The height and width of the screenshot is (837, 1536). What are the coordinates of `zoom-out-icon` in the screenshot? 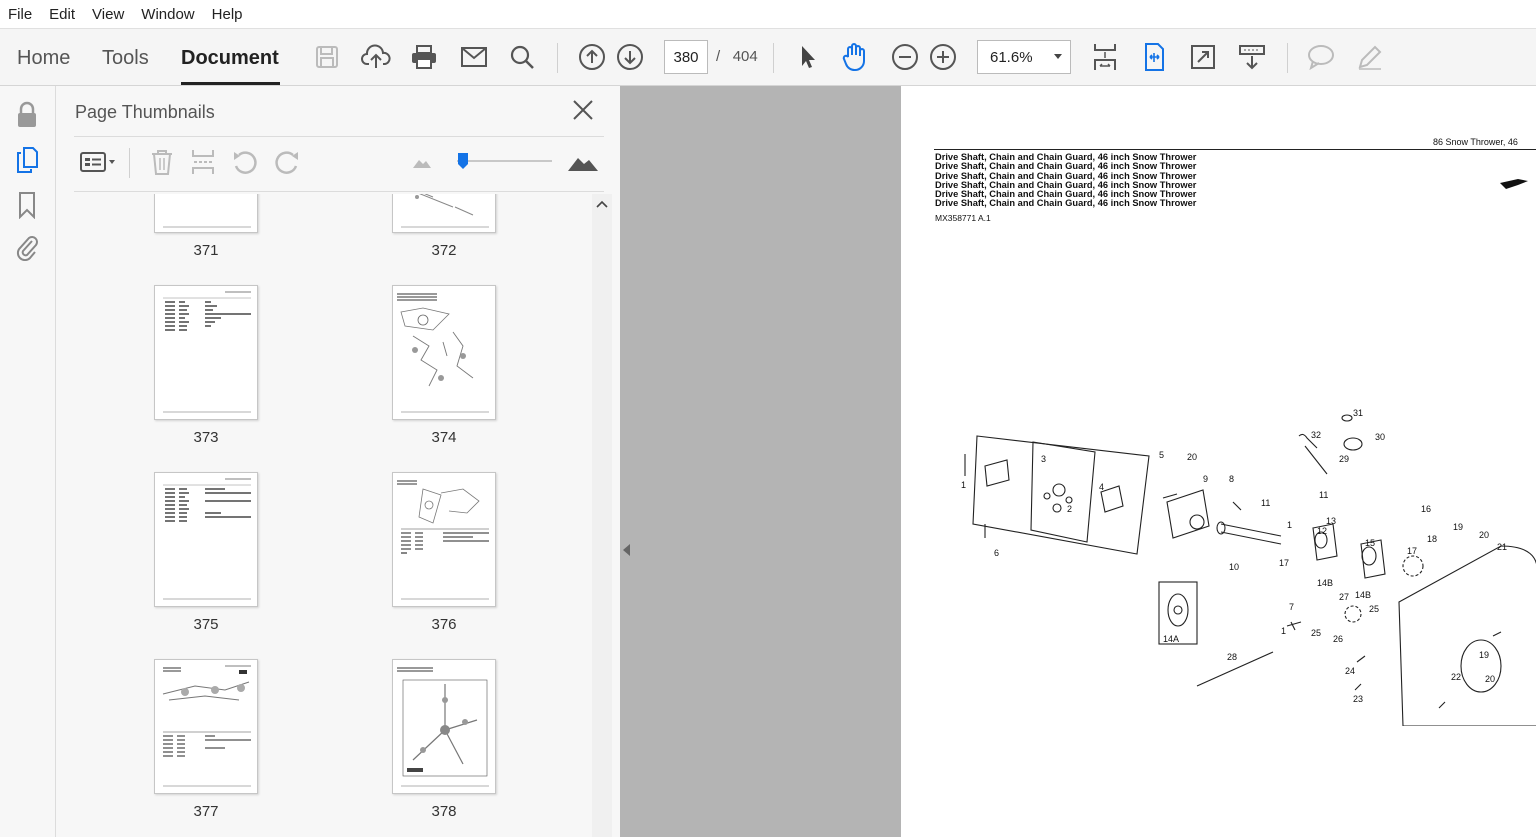 It's located at (905, 57).